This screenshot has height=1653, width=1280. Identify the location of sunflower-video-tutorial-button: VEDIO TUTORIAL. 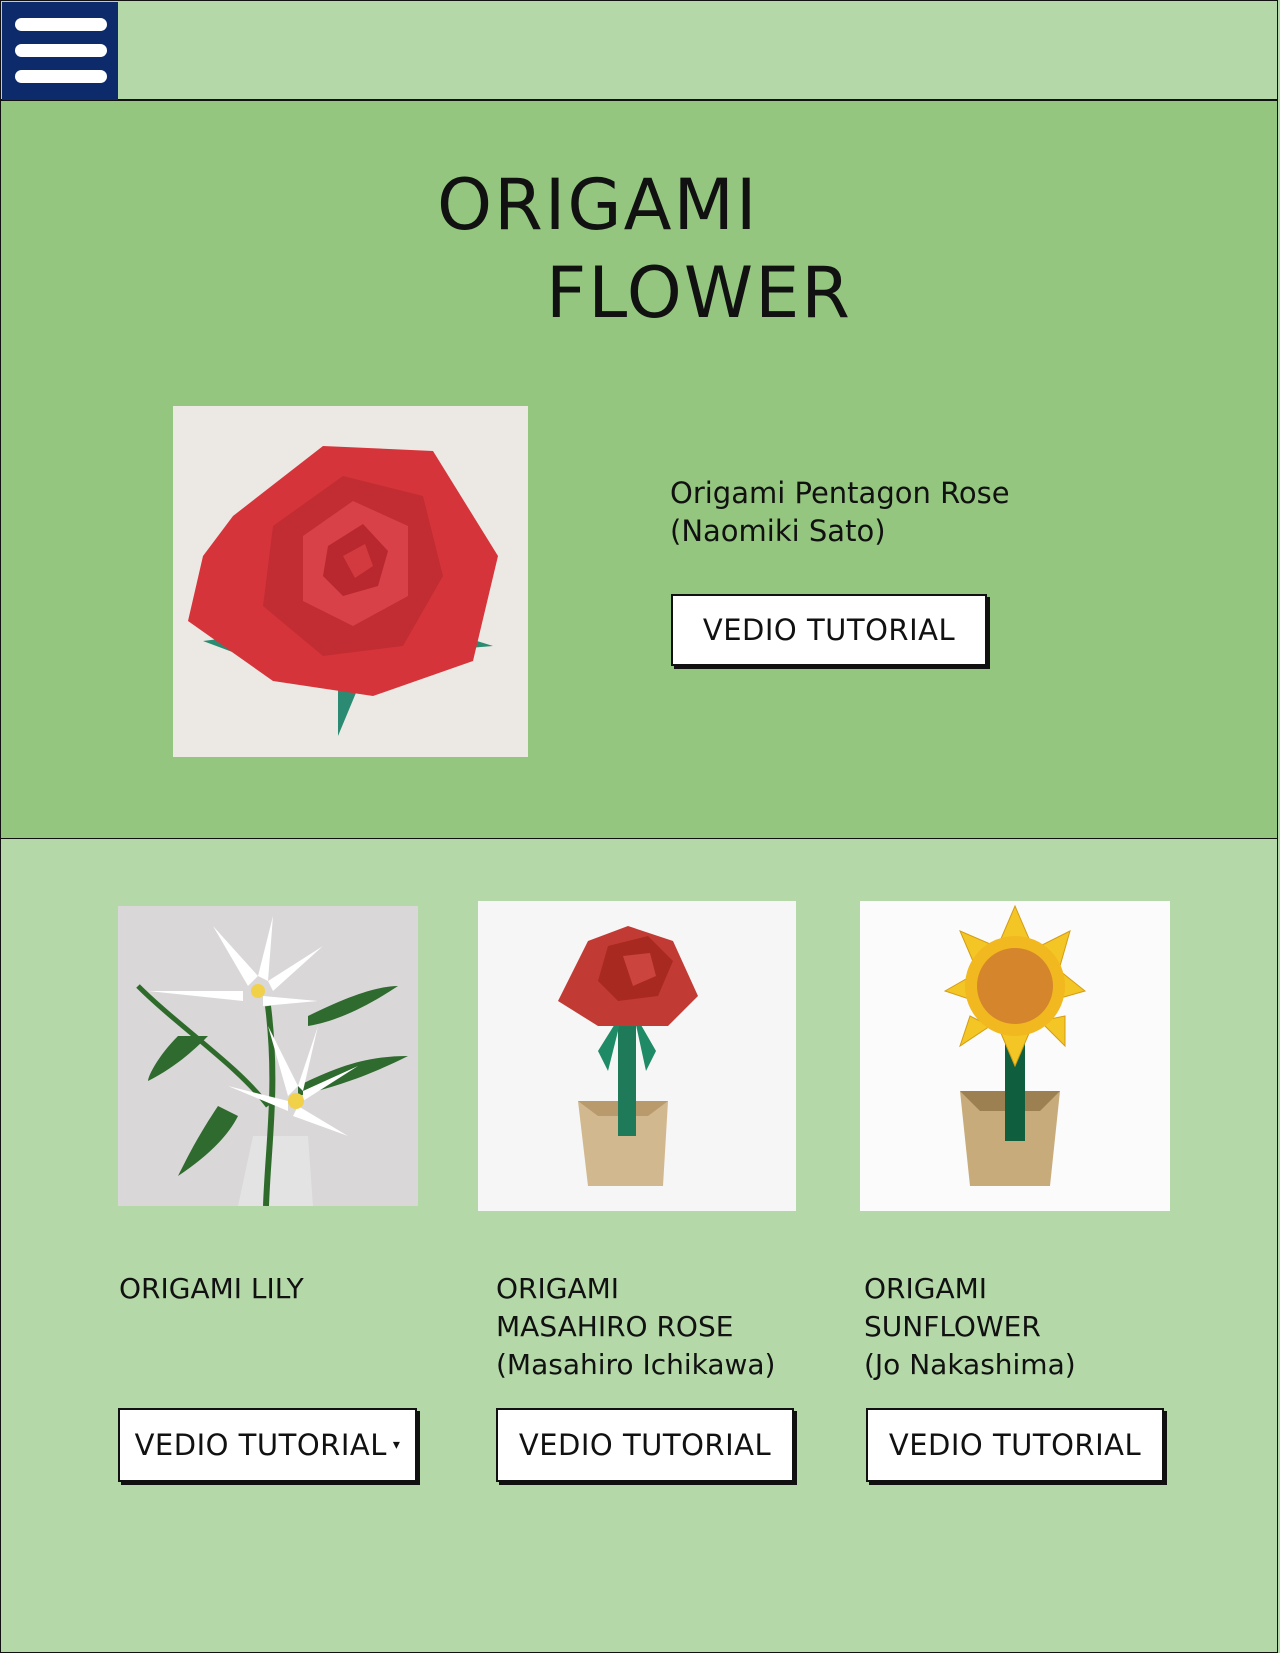
(1015, 1445).